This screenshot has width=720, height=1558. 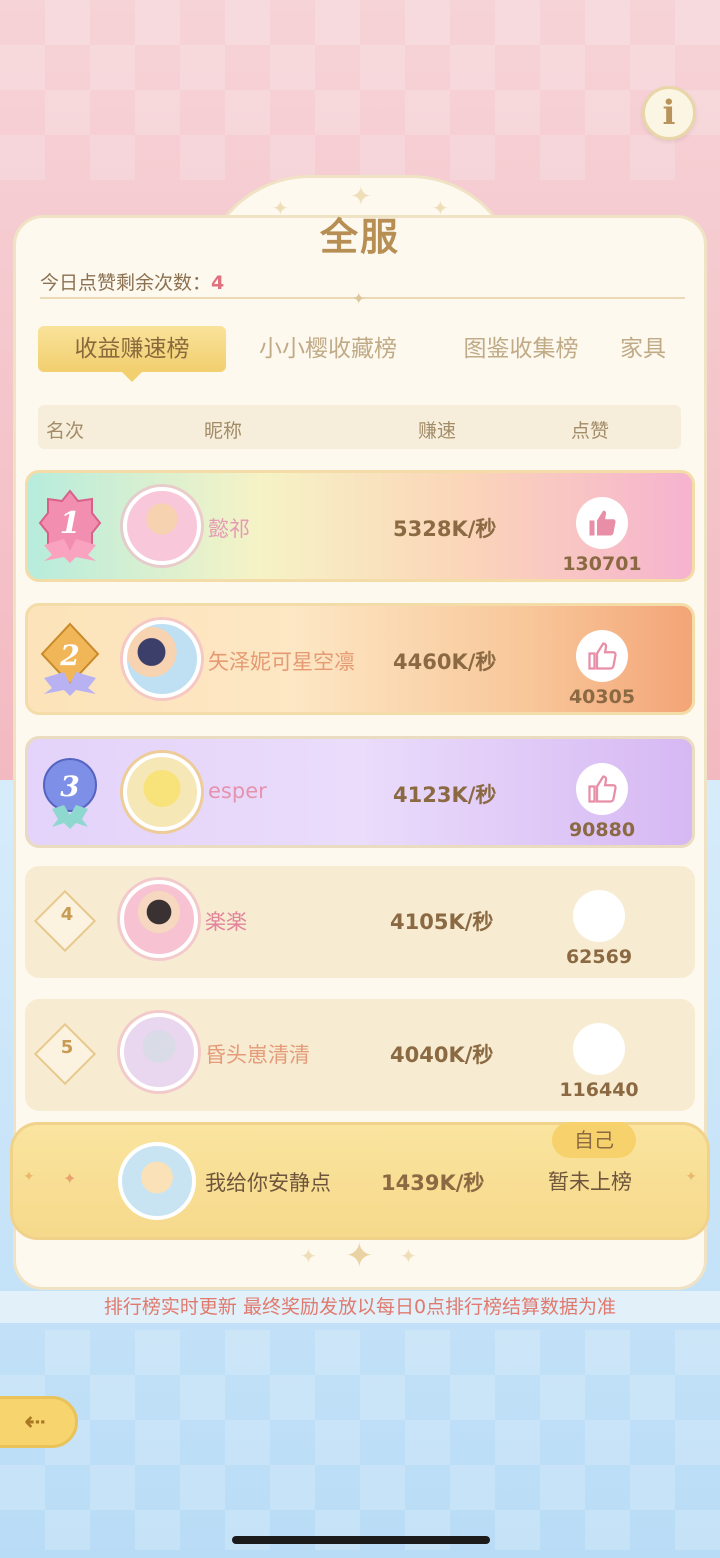 What do you see at coordinates (599, 957) in the screenshot?
I see `like-count: 62569` at bounding box center [599, 957].